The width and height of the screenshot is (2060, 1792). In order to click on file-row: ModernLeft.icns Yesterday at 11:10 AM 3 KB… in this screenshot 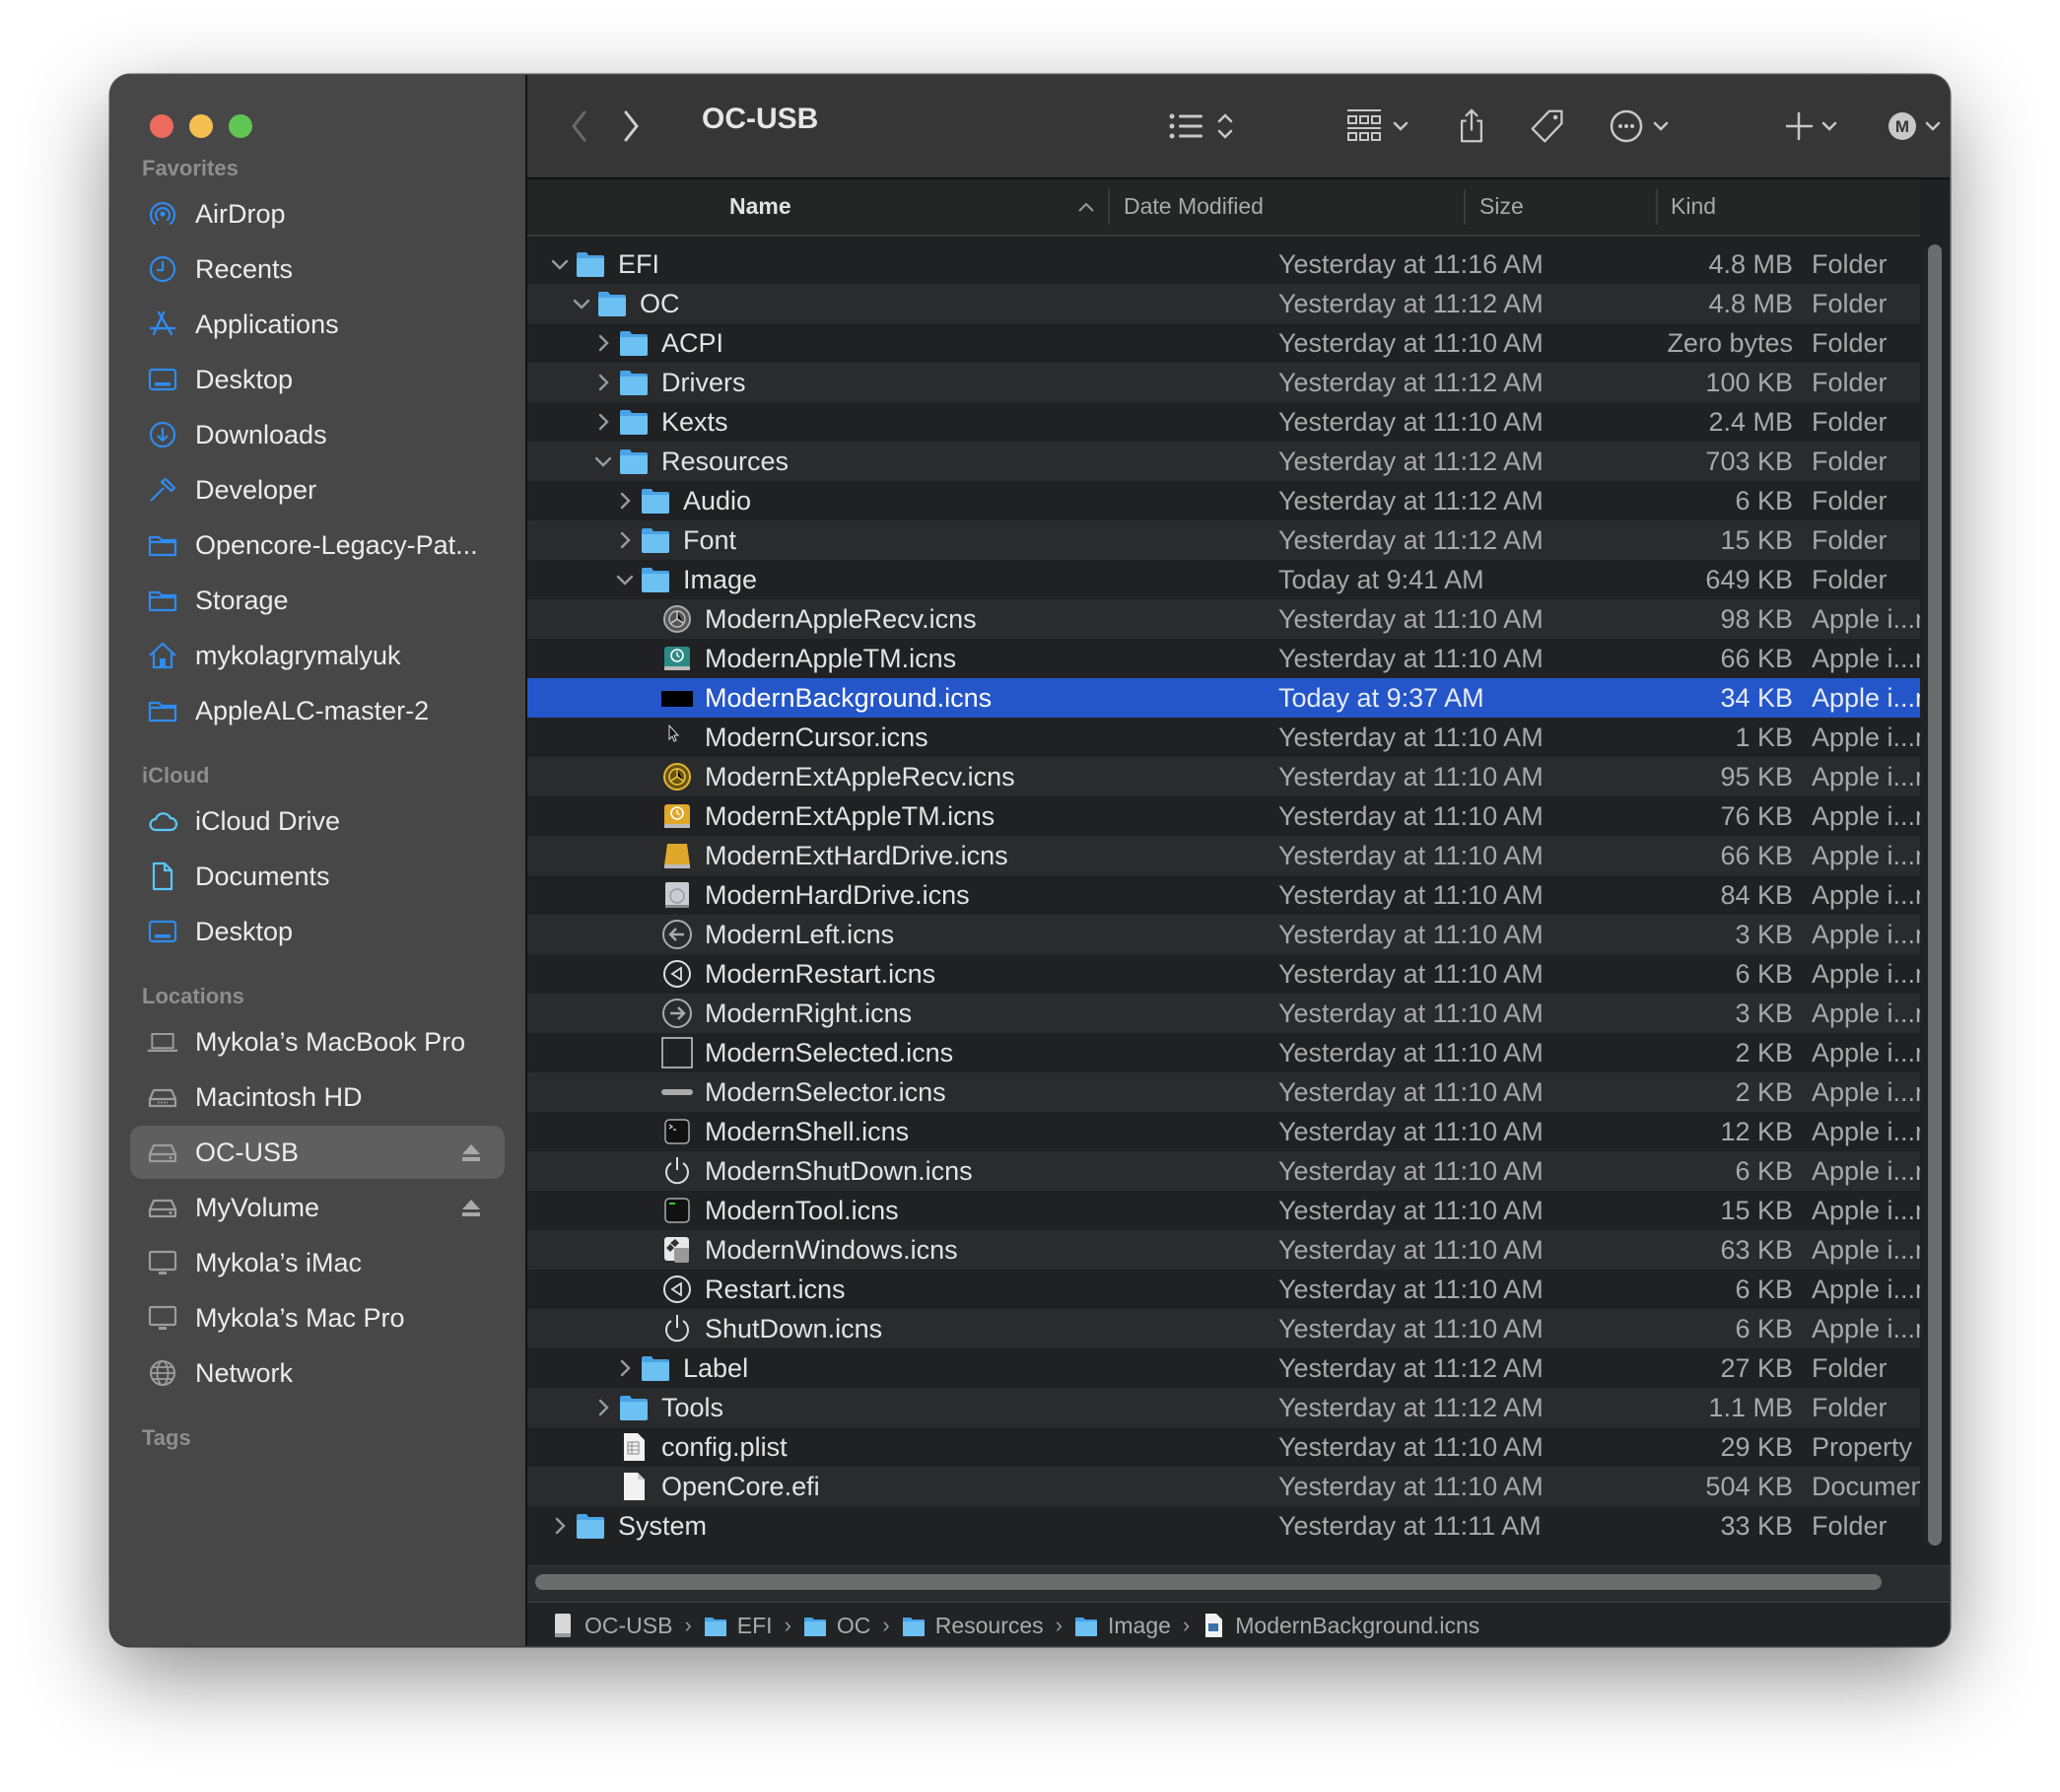, I will do `click(1223, 934)`.